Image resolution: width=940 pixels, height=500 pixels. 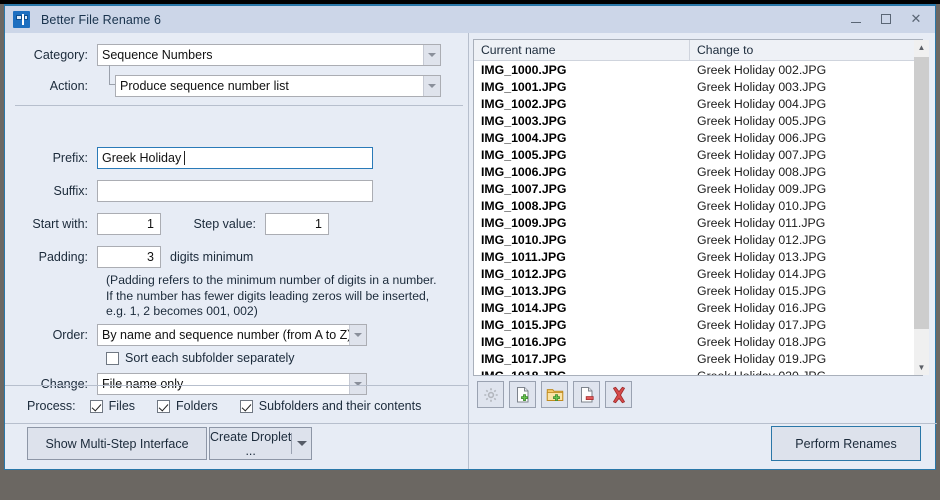 I want to click on close-icon: ✕, so click(x=916, y=19).